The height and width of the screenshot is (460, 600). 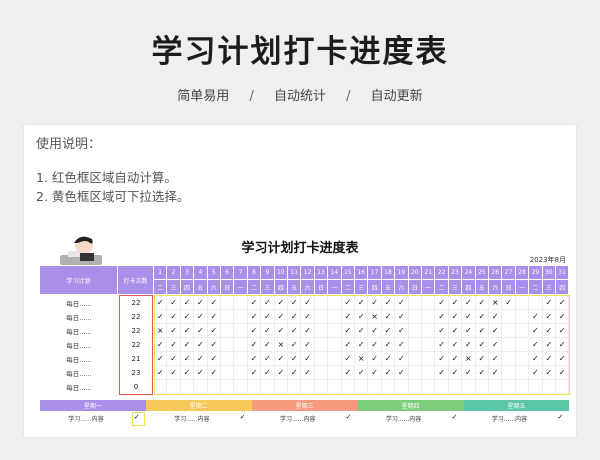 What do you see at coordinates (455, 273) in the screenshot?
I see `day-header: 23` at bounding box center [455, 273].